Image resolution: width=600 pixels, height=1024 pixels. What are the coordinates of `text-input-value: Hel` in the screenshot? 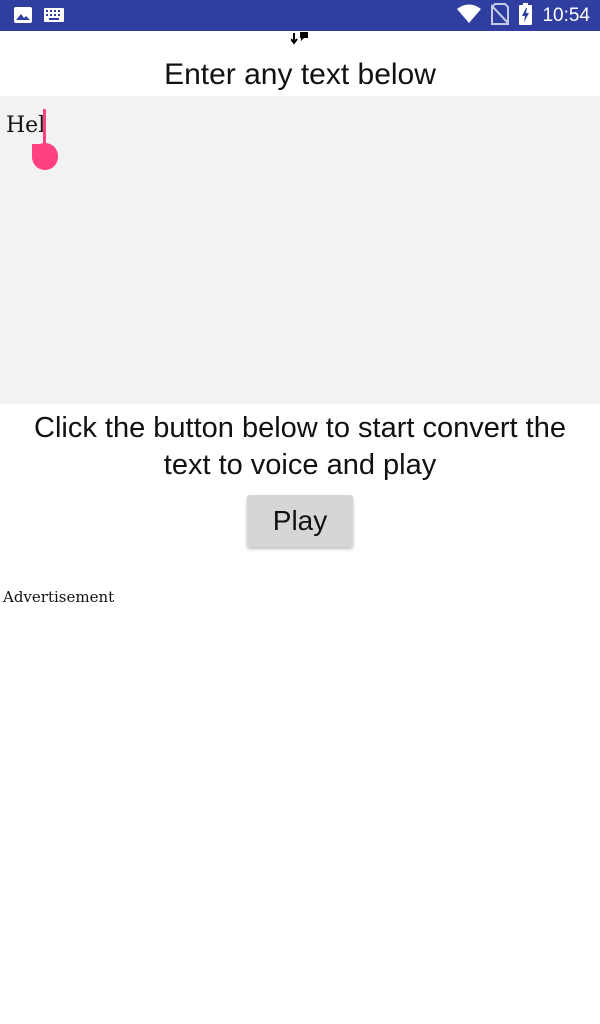 It's located at (25, 126).